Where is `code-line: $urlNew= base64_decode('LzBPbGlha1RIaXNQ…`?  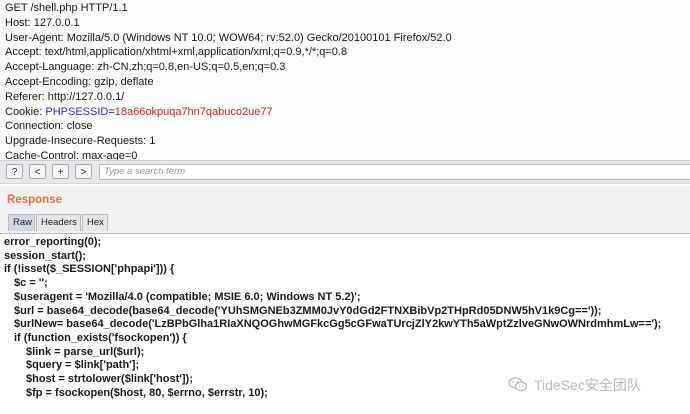
code-line: $urlNew= base64_decode('LzBPbGlha1RIaXNQ… is located at coordinates (338, 324).